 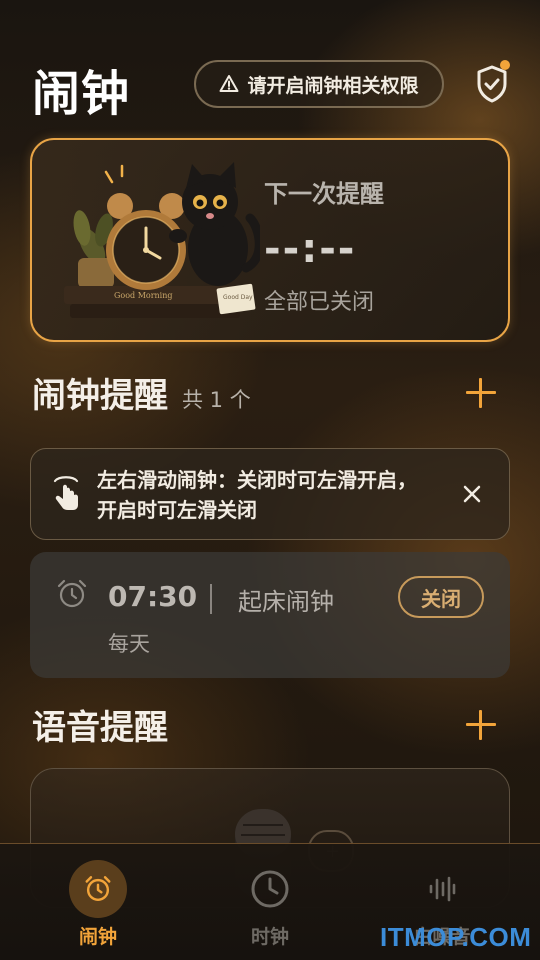 I want to click on tab-alarm-label: 闹钟, so click(x=97, y=937).